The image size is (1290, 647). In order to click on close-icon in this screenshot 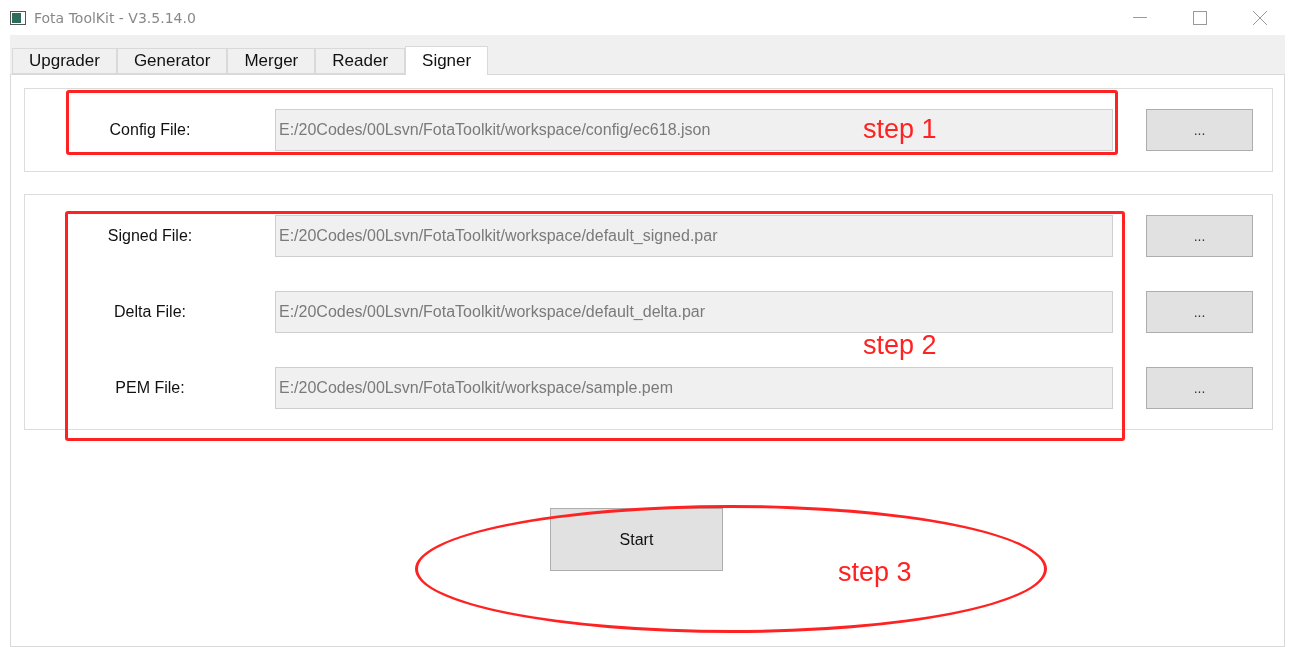, I will do `click(1260, 17)`.